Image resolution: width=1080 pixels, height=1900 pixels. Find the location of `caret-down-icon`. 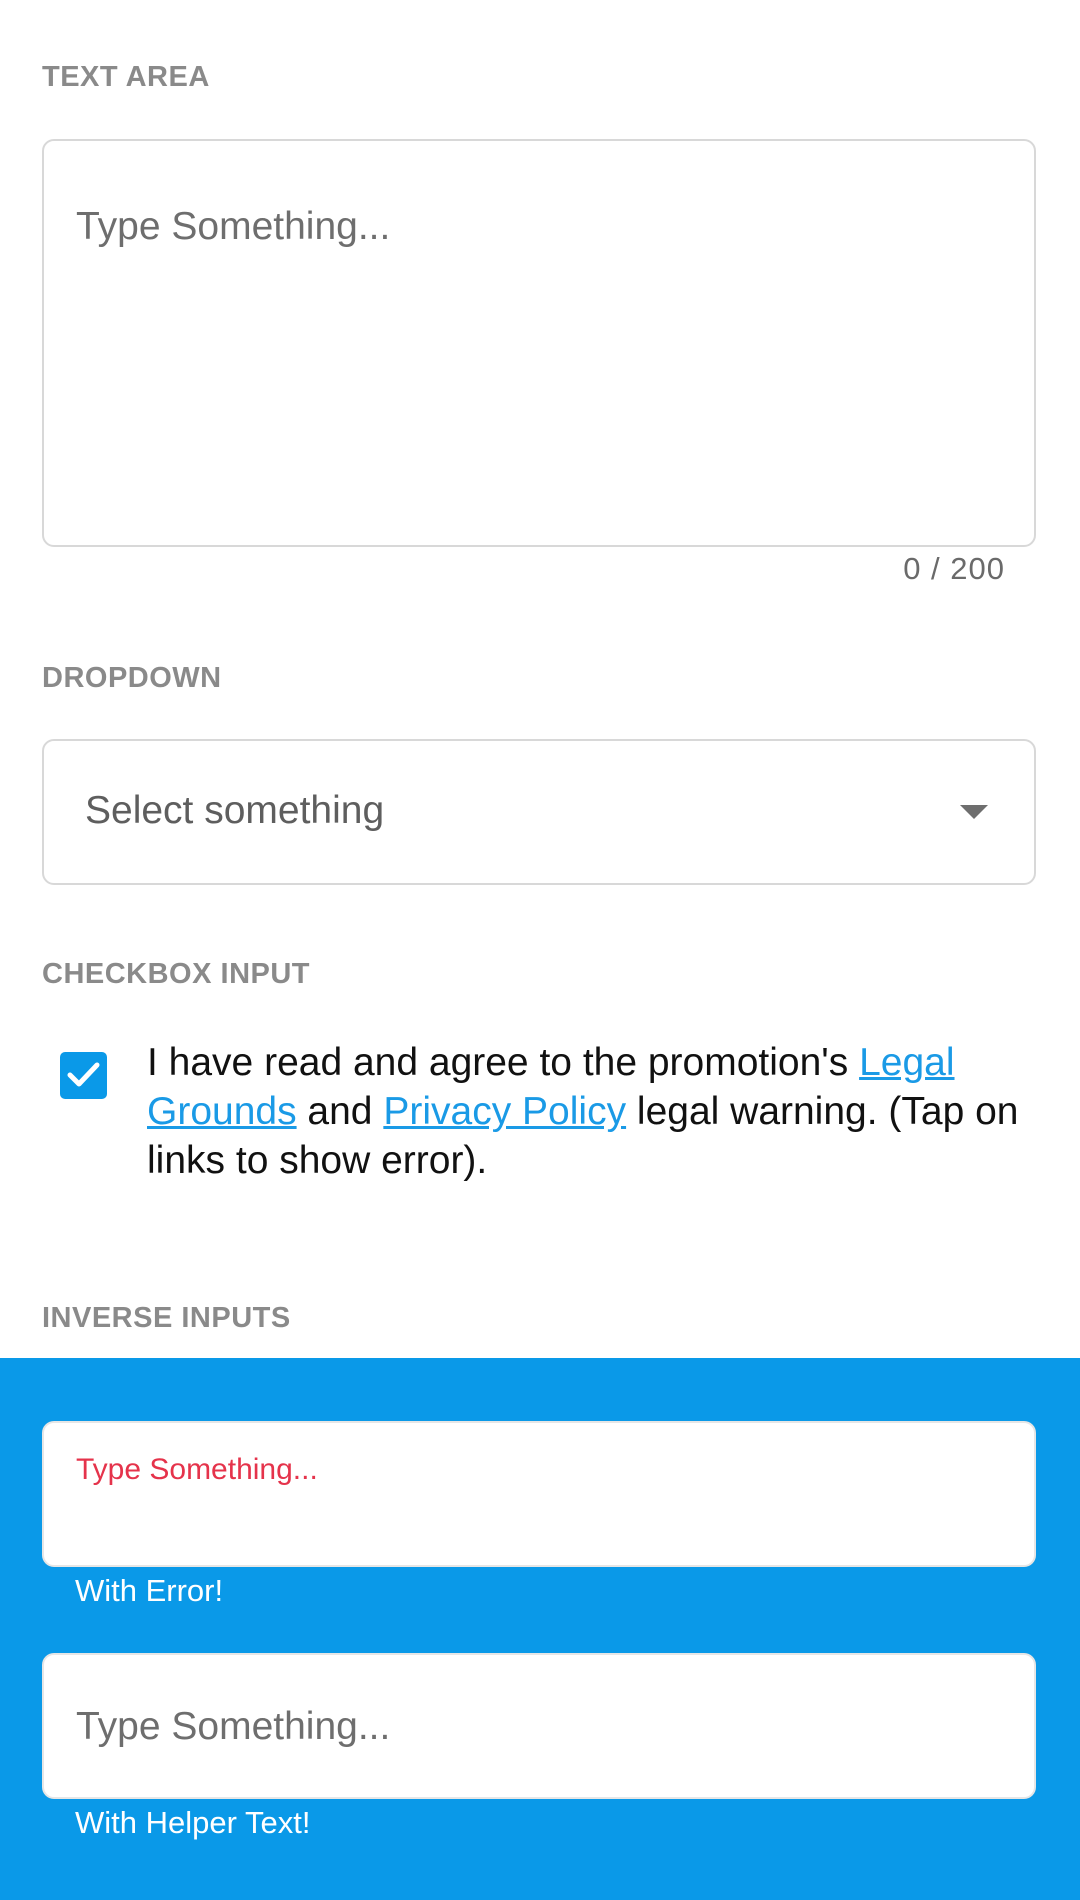

caret-down-icon is located at coordinates (974, 812).